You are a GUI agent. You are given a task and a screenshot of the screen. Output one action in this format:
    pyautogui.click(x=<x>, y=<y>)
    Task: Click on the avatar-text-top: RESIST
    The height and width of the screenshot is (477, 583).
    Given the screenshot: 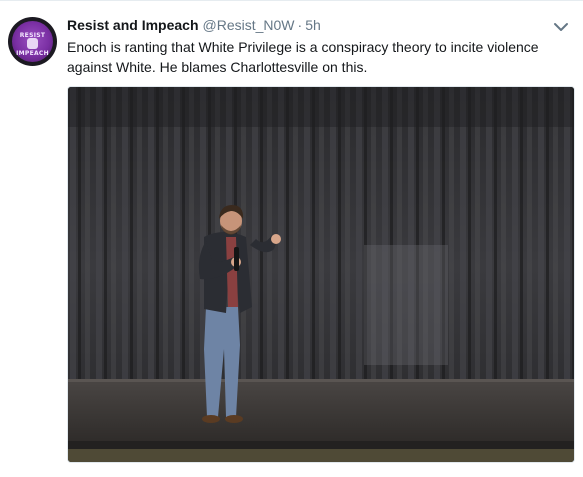 What is the action you would take?
    pyautogui.click(x=32, y=35)
    